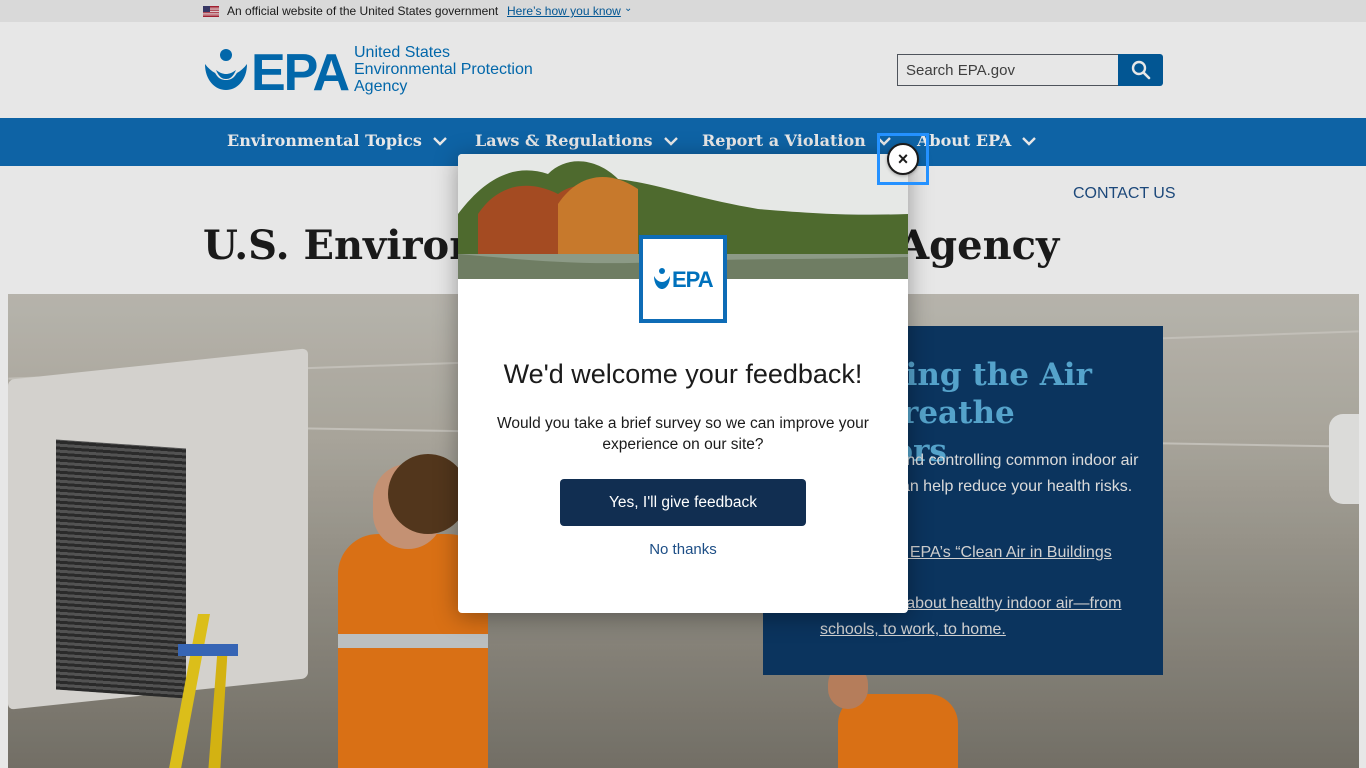 The width and height of the screenshot is (1366, 768). I want to click on close-modal-button: ×, so click(903, 159).